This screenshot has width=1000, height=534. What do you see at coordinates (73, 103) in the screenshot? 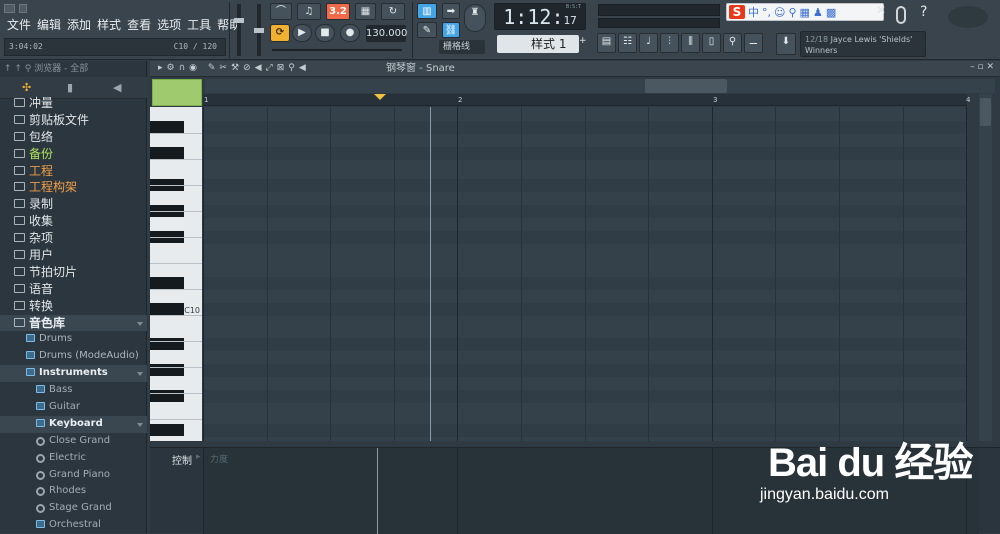
I see `browser-folder: 冲量` at bounding box center [73, 103].